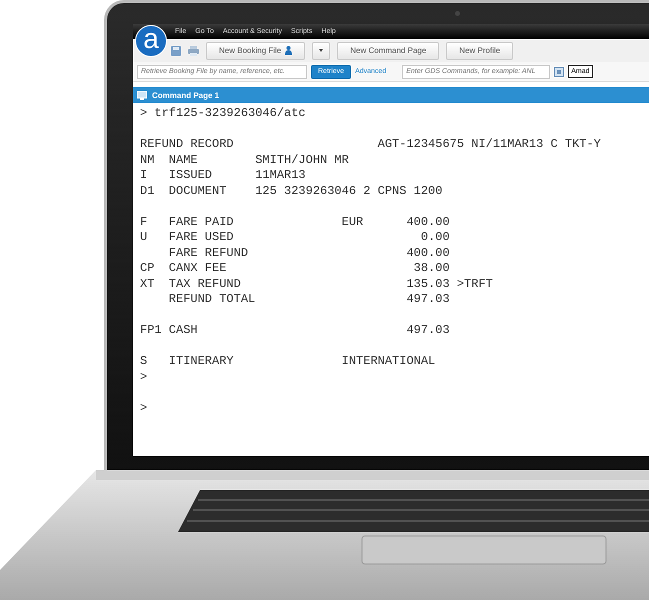 This screenshot has height=600, width=649. What do you see at coordinates (295, 238) in the screenshot?
I see `terminal-line: U FARE USED 0.00` at bounding box center [295, 238].